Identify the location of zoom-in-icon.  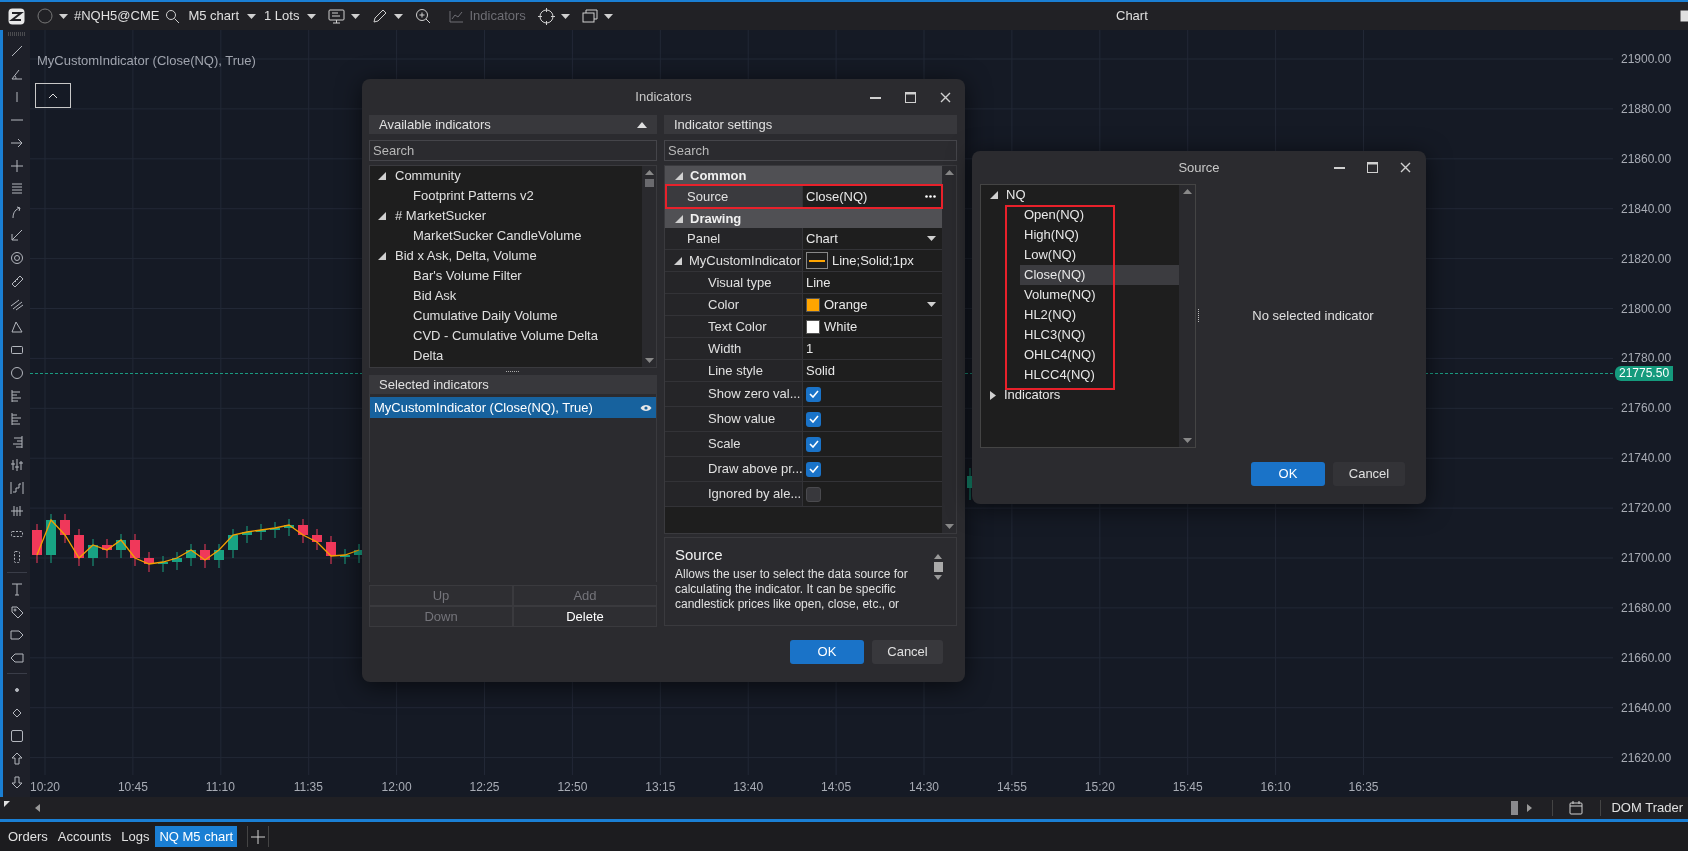
(423, 16).